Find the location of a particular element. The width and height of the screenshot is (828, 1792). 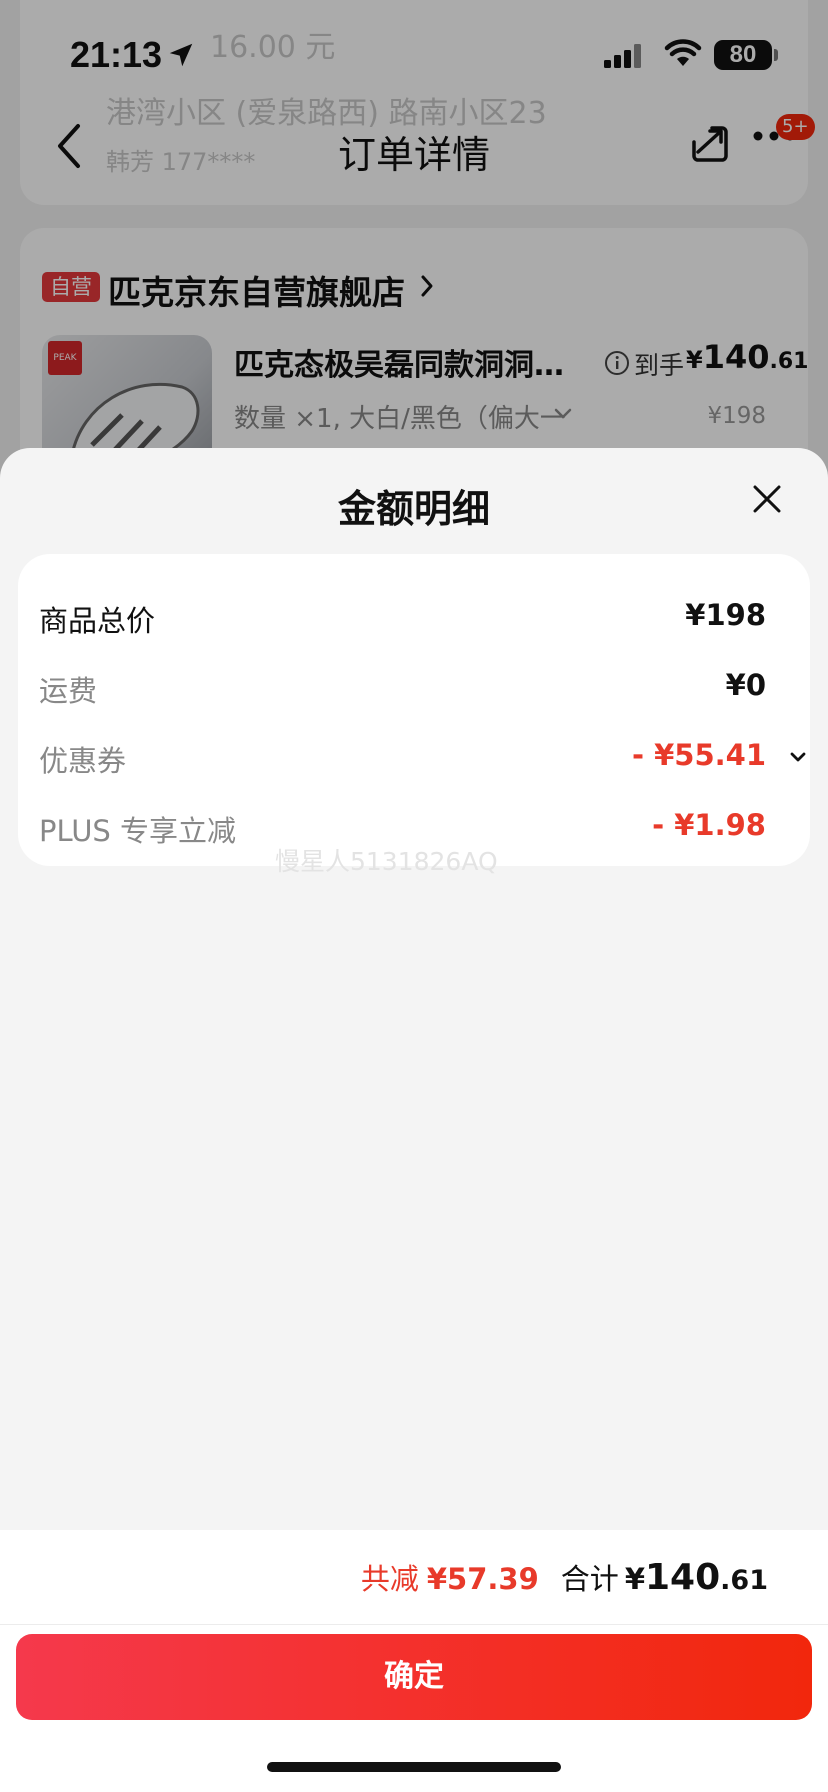

total-int: 140 is located at coordinates (683, 1577).